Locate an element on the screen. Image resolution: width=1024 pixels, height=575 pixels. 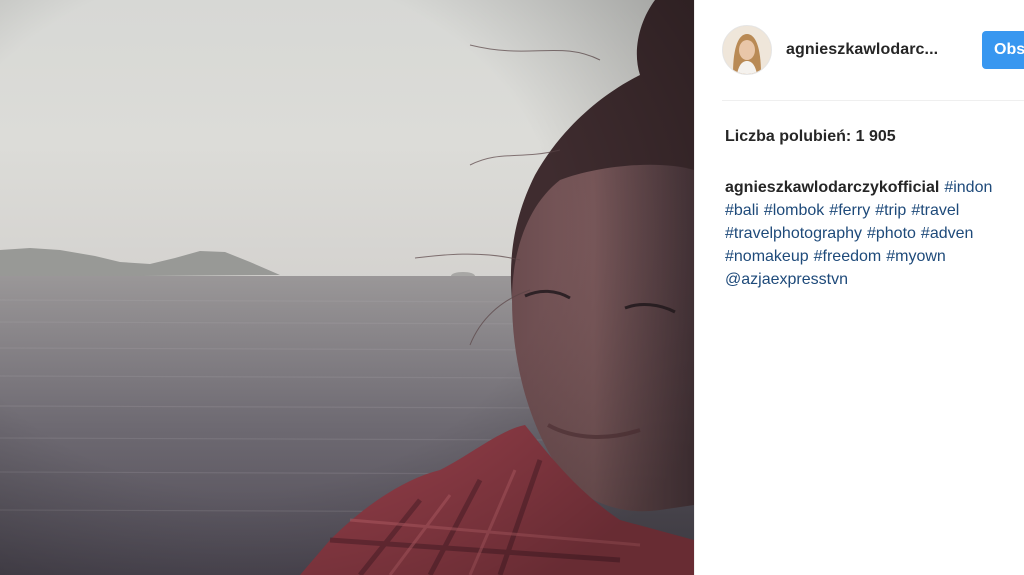
caption-line-4: #nomakeup #freedom #myown is located at coordinates (874, 256).